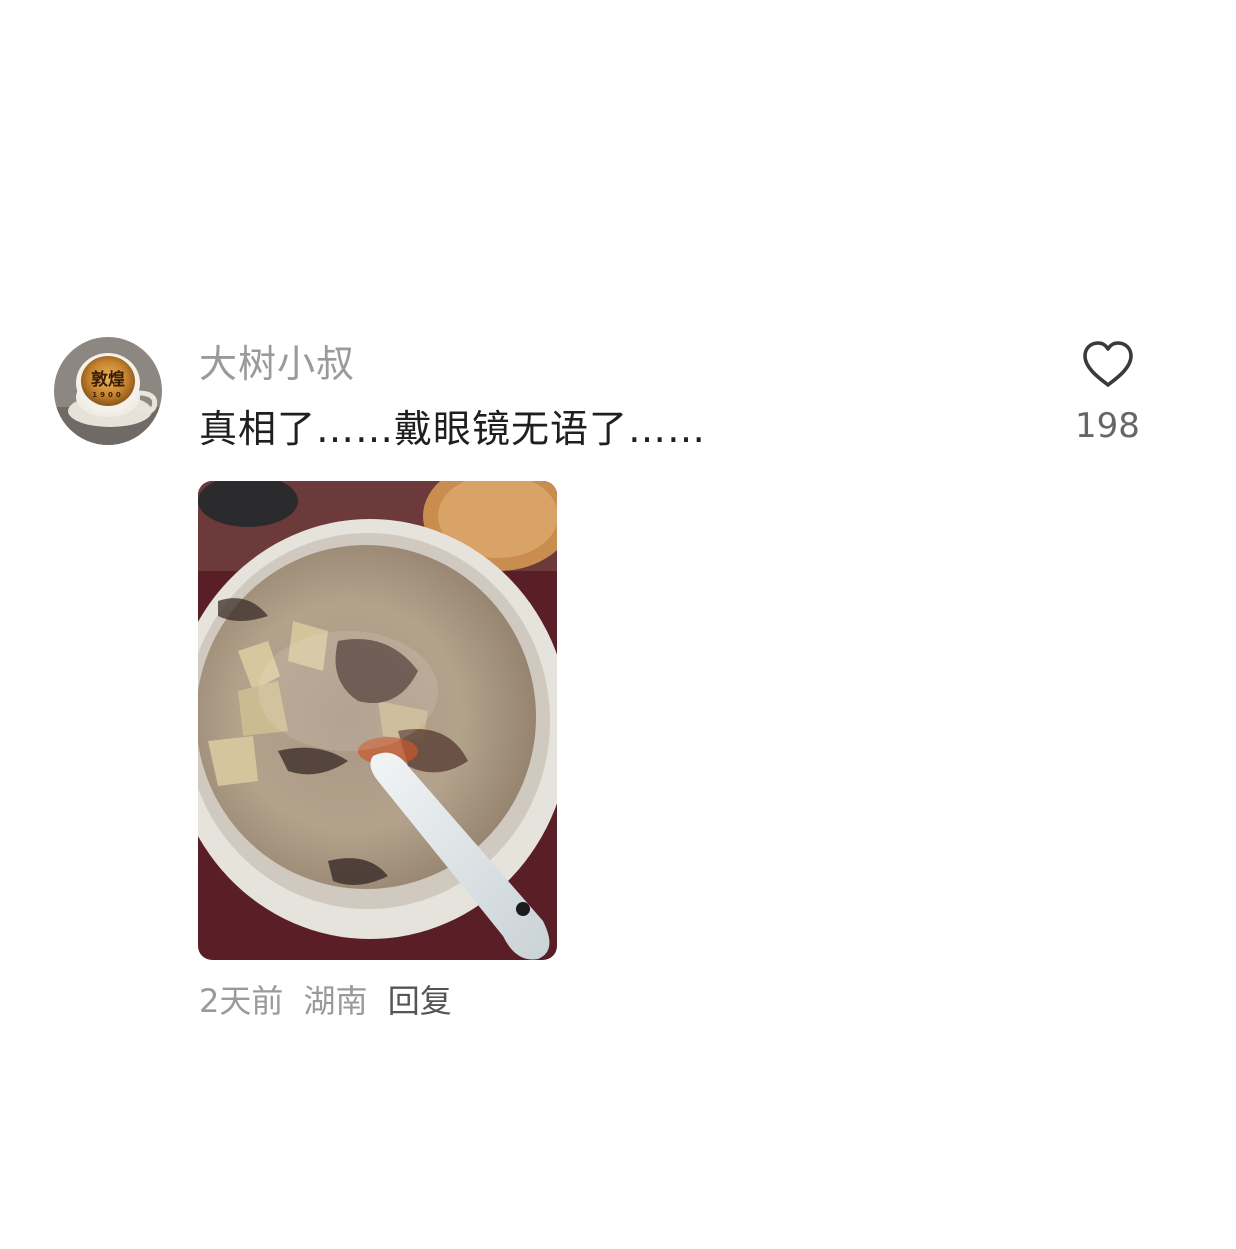 The width and height of the screenshot is (1236, 1249). I want to click on heart-outline-icon, so click(1108, 365).